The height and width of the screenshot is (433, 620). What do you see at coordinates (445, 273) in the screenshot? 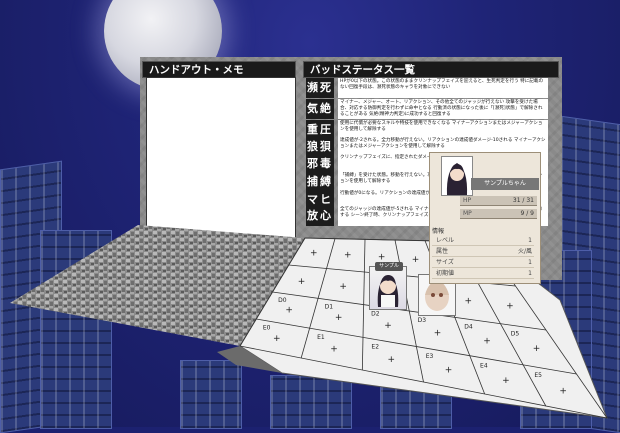
I see `info-key: 初期値` at bounding box center [445, 273].